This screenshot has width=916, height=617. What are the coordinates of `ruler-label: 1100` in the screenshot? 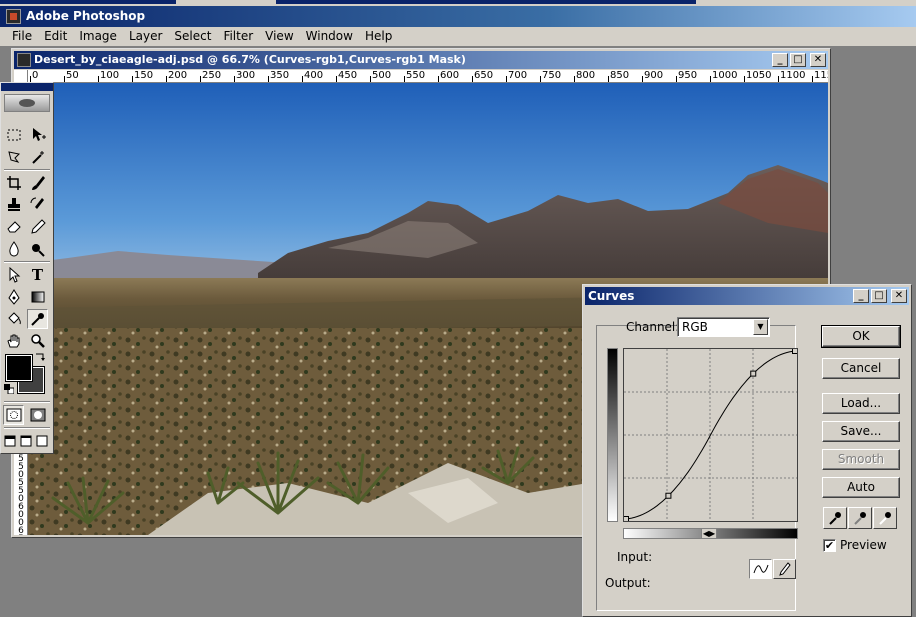 It's located at (793, 75).